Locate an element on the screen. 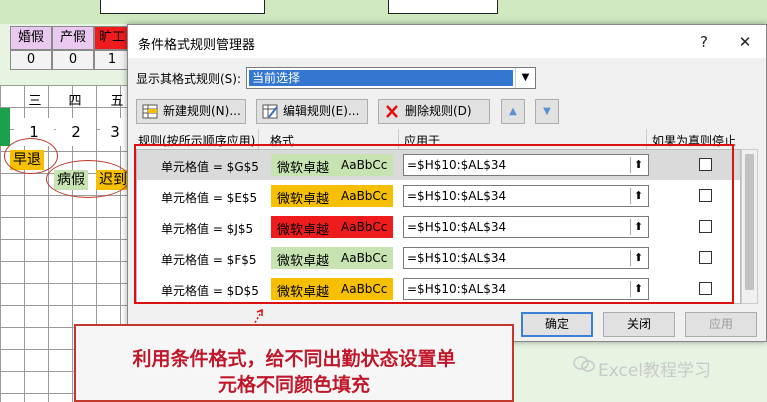  show-rules-dropdown: 当前选择 ▼ is located at coordinates (391, 78).